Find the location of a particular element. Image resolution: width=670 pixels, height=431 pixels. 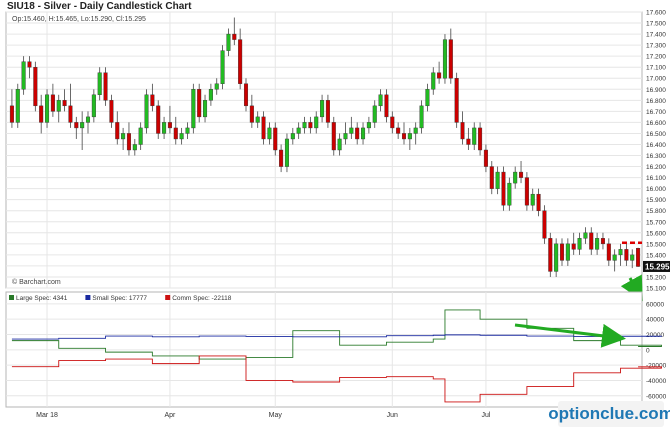

cot-y-axis: 6000040000200000-20000-40000-60000 is located at coordinates (656, 350).